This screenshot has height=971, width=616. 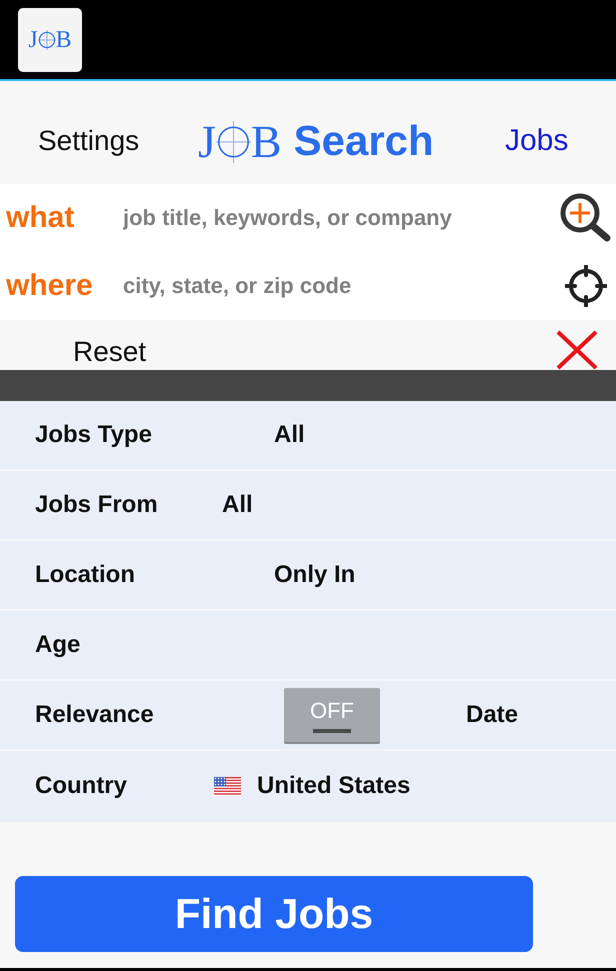 What do you see at coordinates (586, 218) in the screenshot?
I see `zoom-in-icon` at bounding box center [586, 218].